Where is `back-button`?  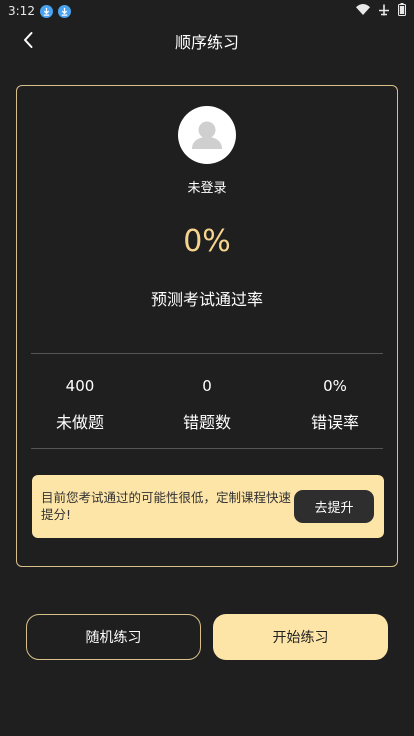 back-button is located at coordinates (28, 40).